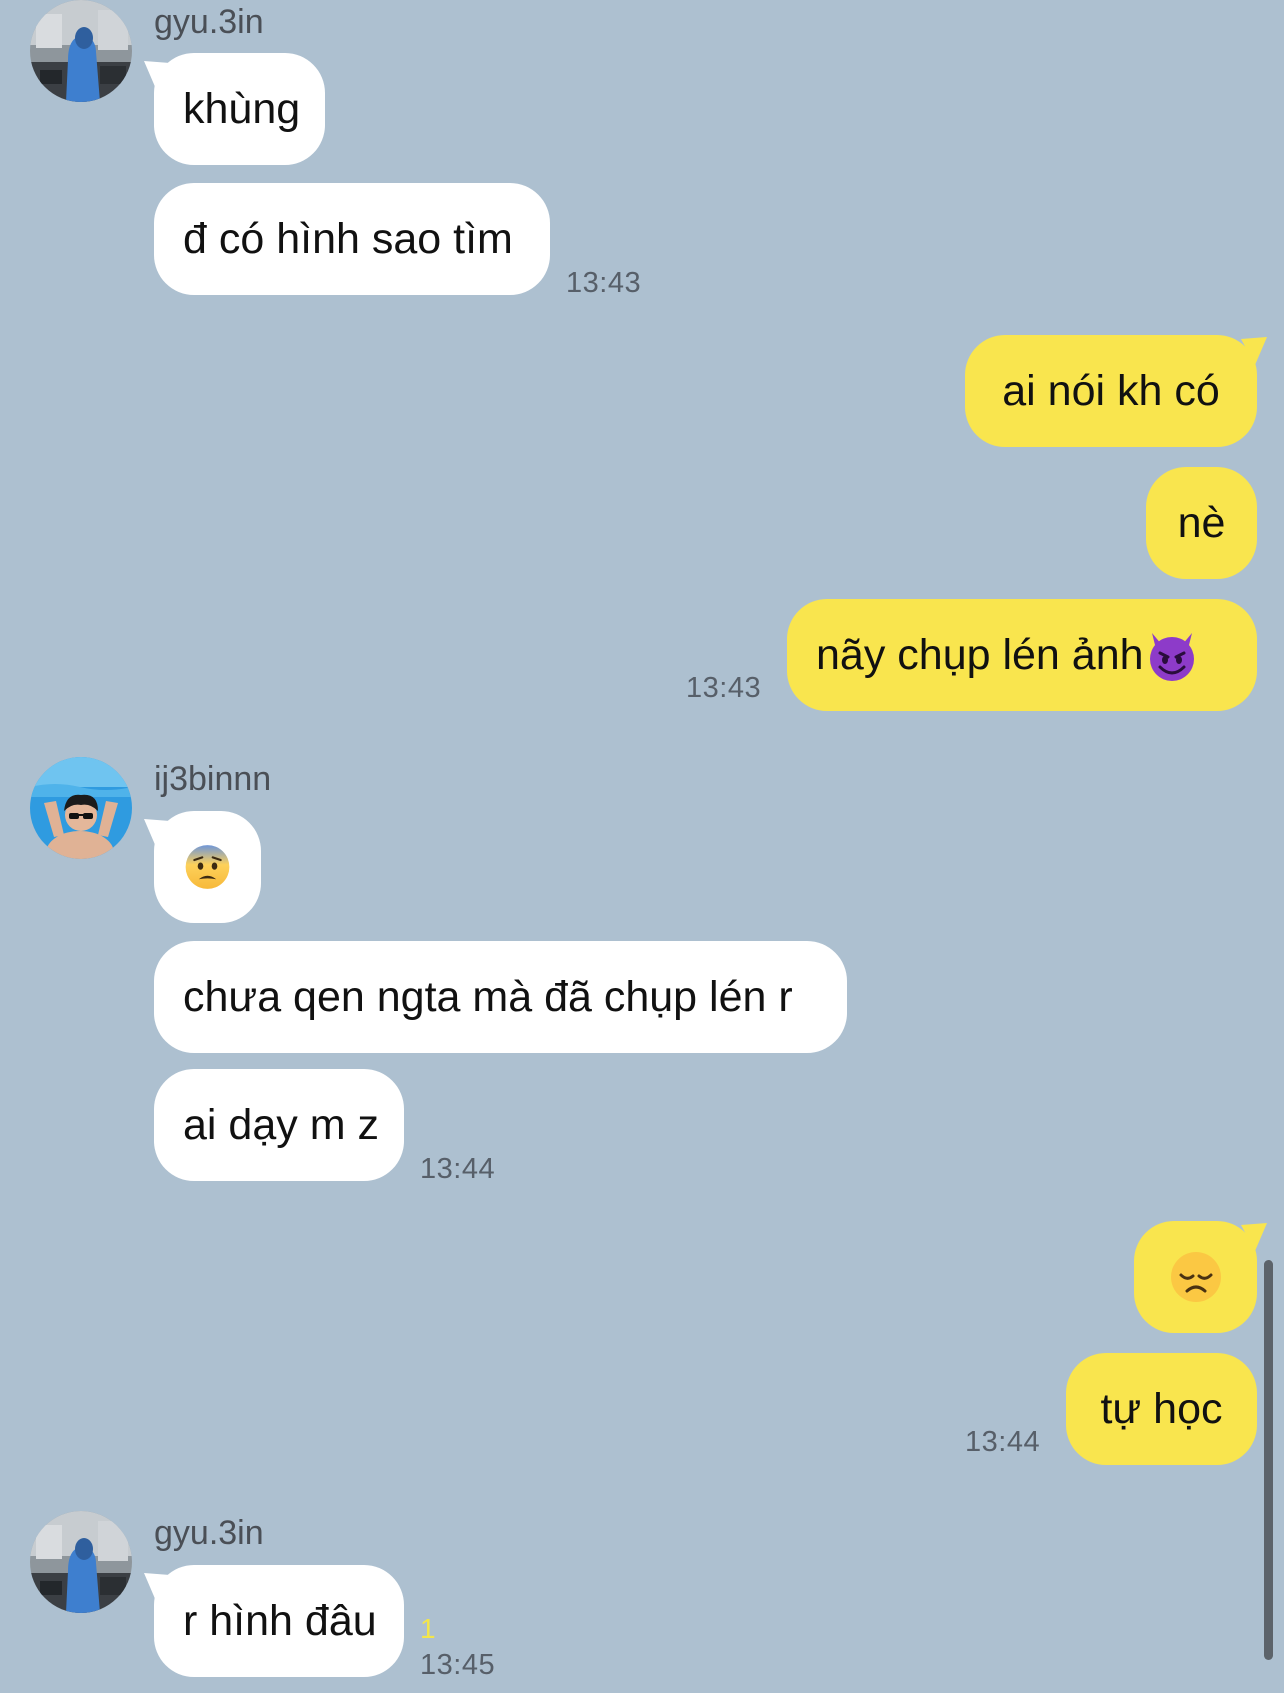  I want to click on message-bubble: ai dạy m z, so click(279, 1125).